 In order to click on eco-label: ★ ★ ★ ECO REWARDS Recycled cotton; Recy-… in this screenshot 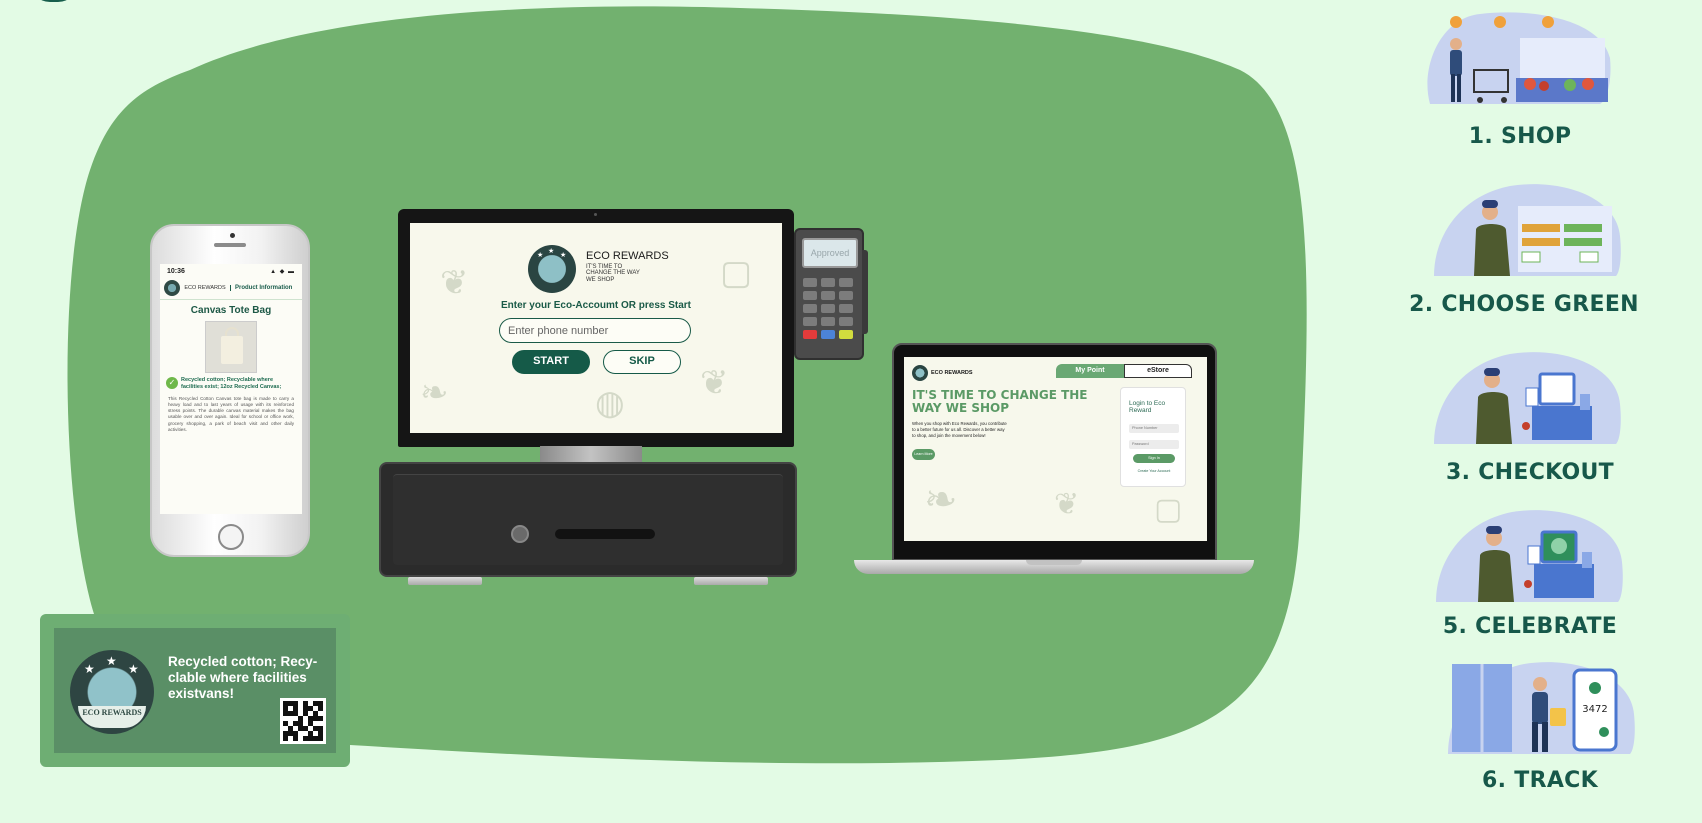, I will do `click(195, 690)`.